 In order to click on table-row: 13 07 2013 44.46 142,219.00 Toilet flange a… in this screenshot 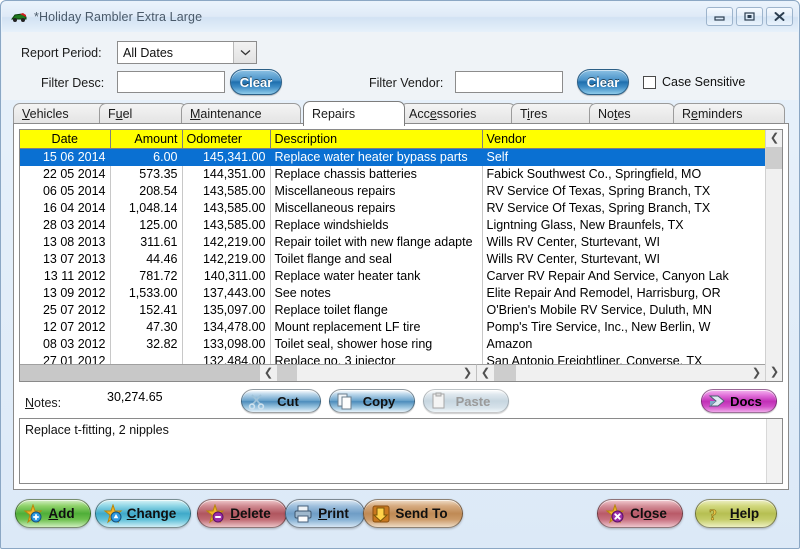, I will do `click(401, 259)`.